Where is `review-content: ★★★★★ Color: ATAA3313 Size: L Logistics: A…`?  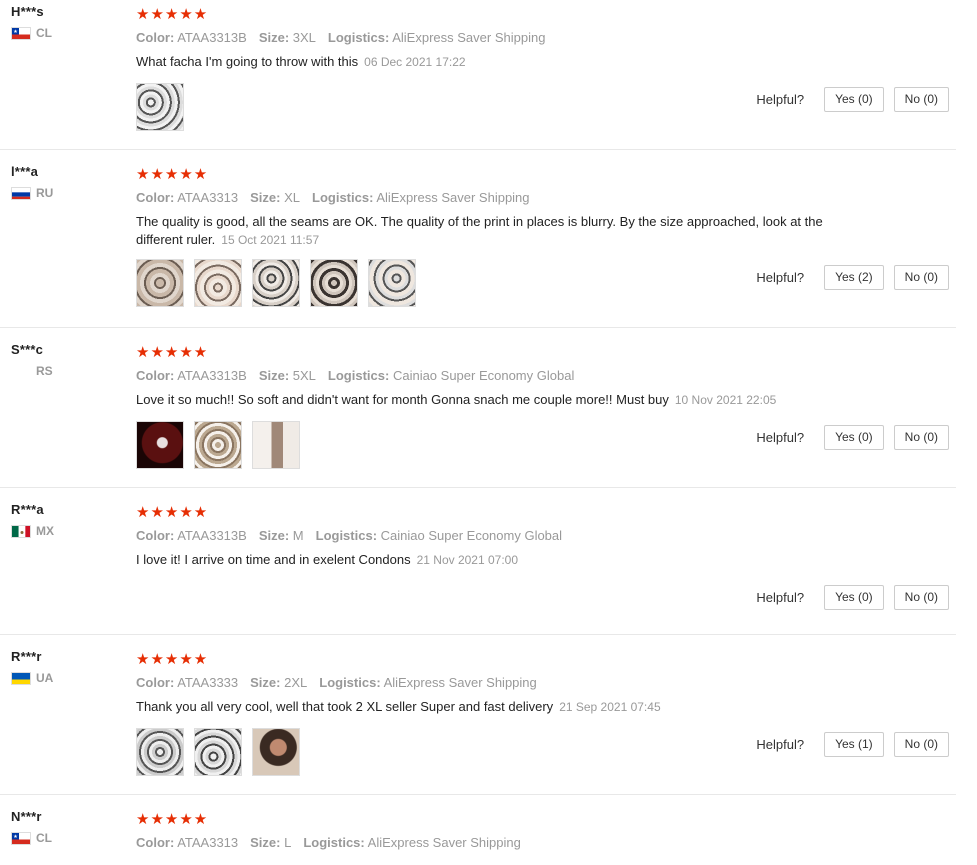
review-content: ★★★★★ Color: ATAA3313 Size: L Logistics: A… is located at coordinates (496, 831).